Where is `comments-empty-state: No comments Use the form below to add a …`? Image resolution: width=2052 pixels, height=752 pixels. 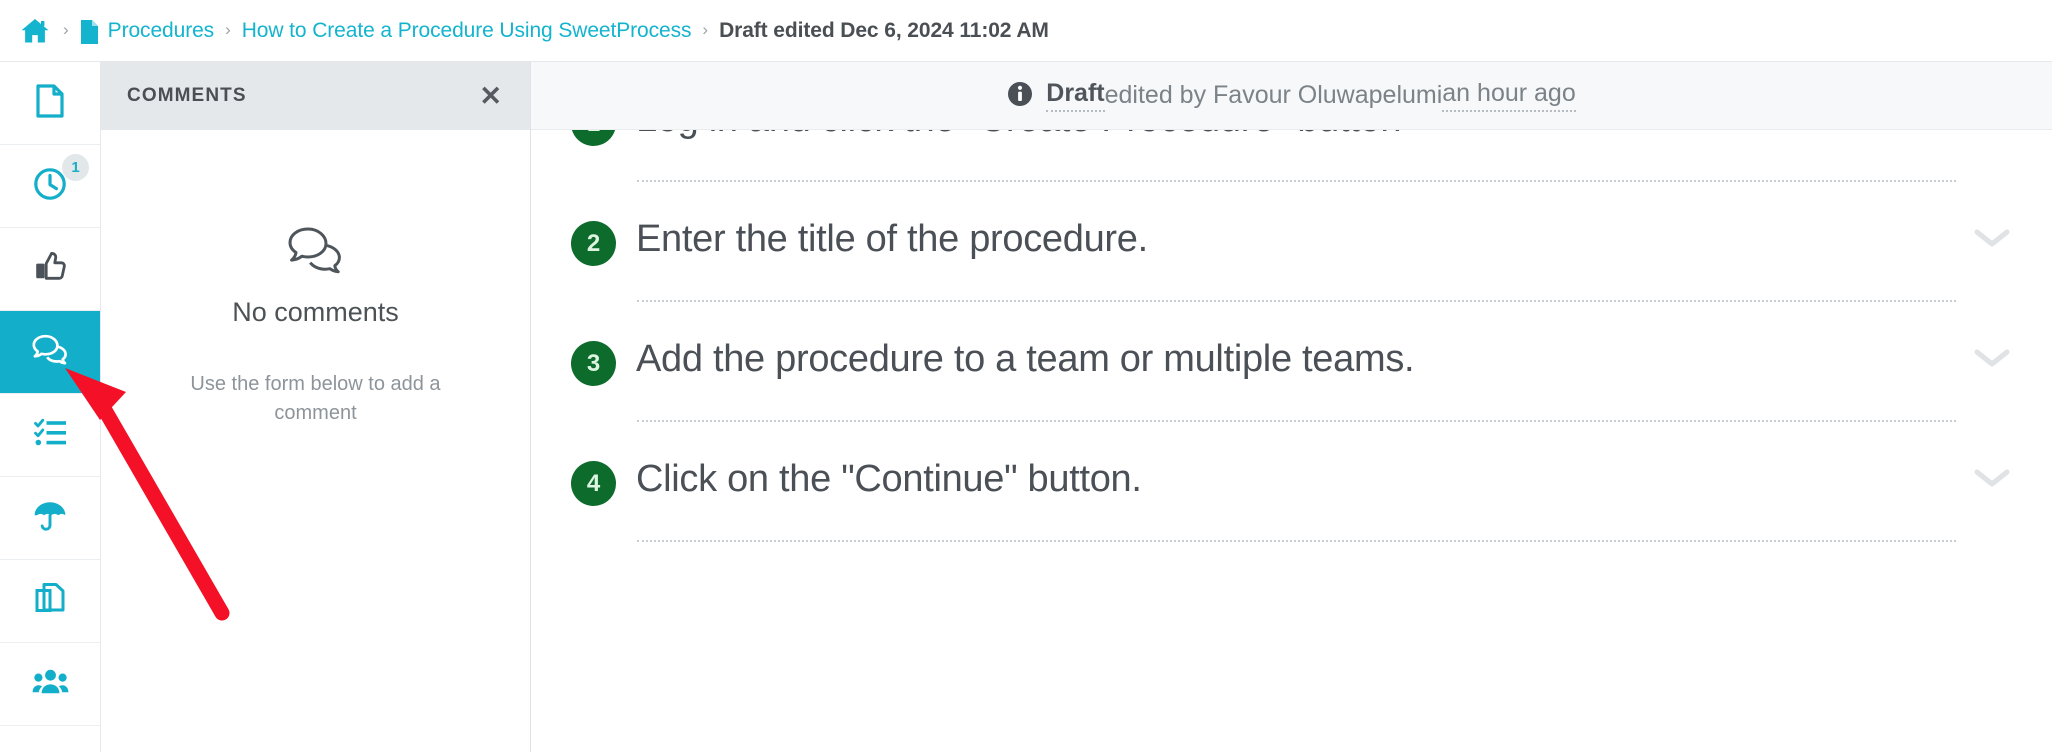 comments-empty-state: No comments Use the form below to add a … is located at coordinates (315, 279).